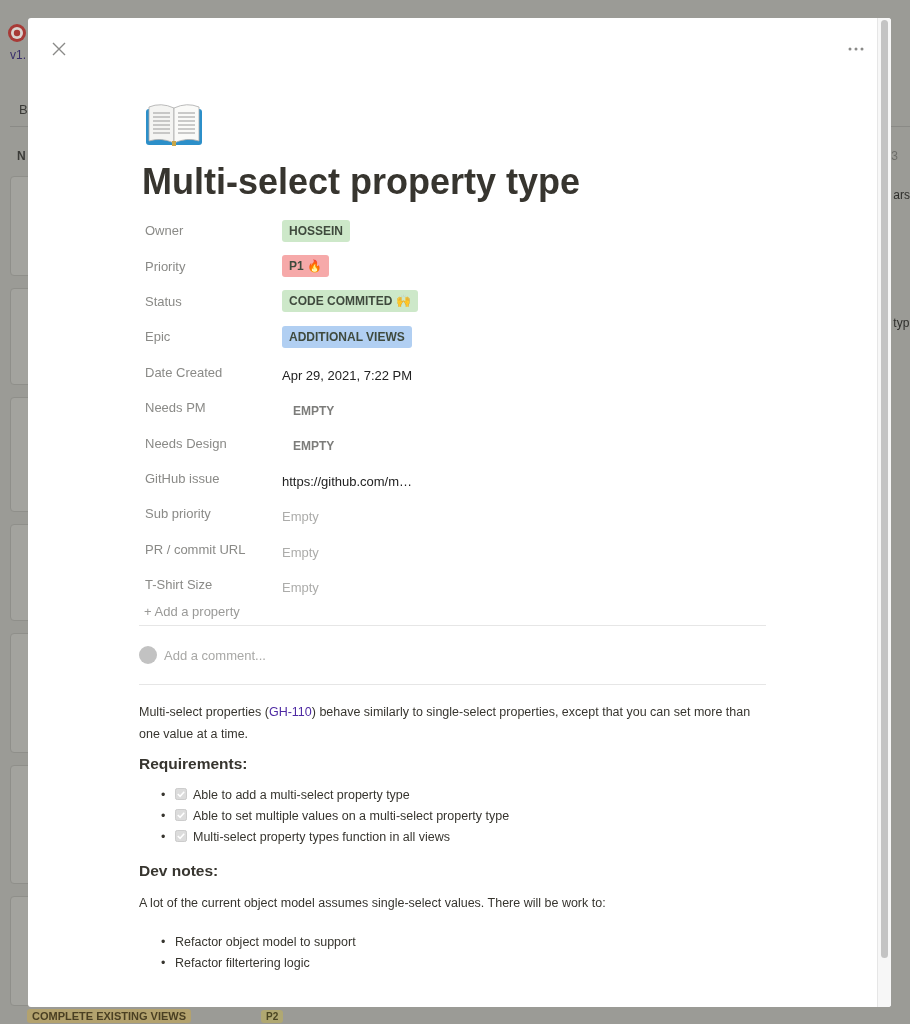 This screenshot has width=910, height=1024. I want to click on section-heading: Requirements:, so click(194, 764).